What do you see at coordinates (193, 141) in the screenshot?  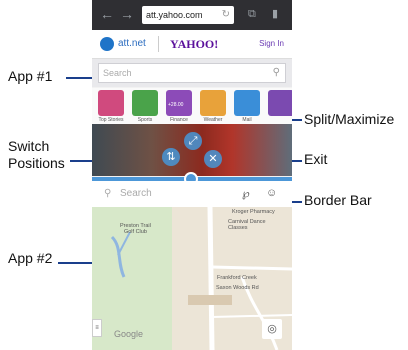 I see `split-maximize-icon: ⤢` at bounding box center [193, 141].